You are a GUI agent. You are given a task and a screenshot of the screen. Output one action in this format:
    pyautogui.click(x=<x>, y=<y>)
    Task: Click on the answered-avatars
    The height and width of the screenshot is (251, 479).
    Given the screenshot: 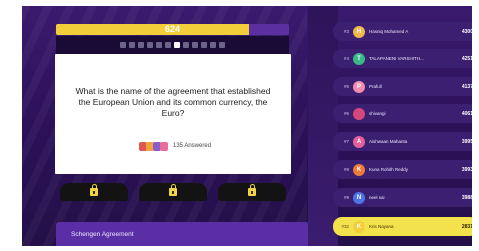 What is the action you would take?
    pyautogui.click(x=153, y=146)
    